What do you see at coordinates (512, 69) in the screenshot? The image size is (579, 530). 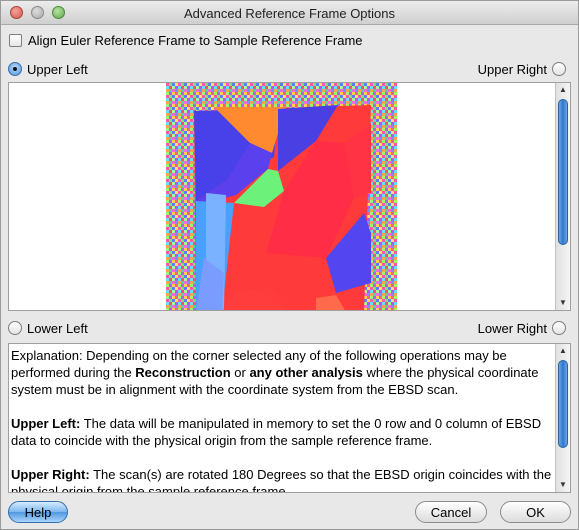 I see `upper-right-label: Upper Right` at bounding box center [512, 69].